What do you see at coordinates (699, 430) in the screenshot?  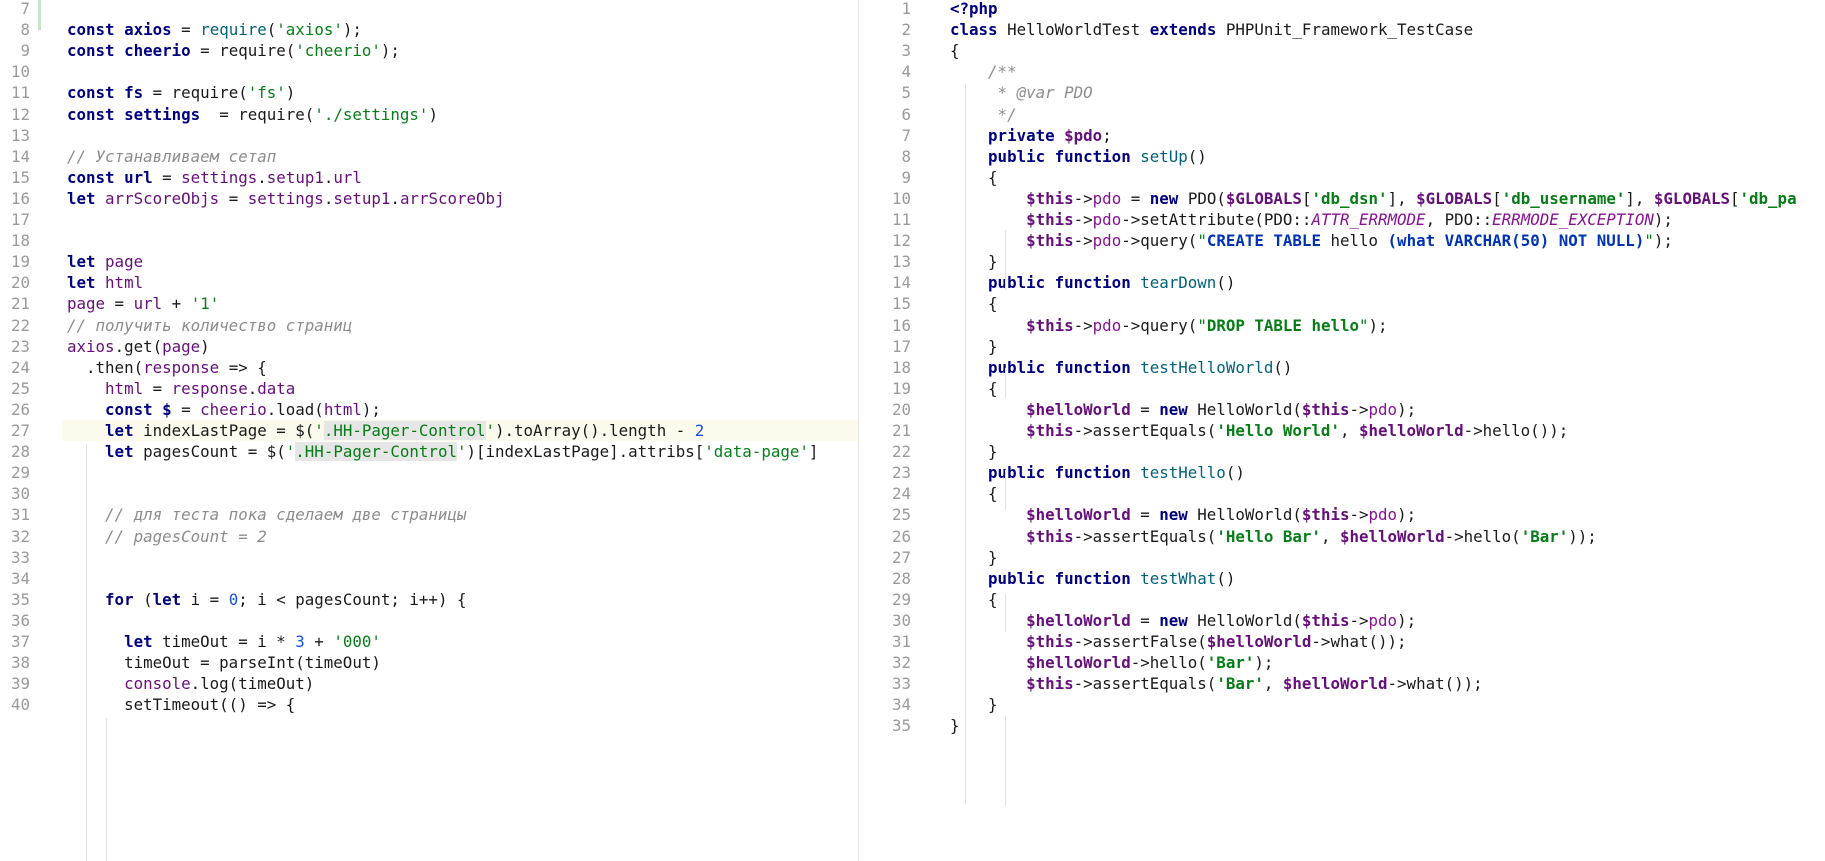 I see `code-token: 2` at bounding box center [699, 430].